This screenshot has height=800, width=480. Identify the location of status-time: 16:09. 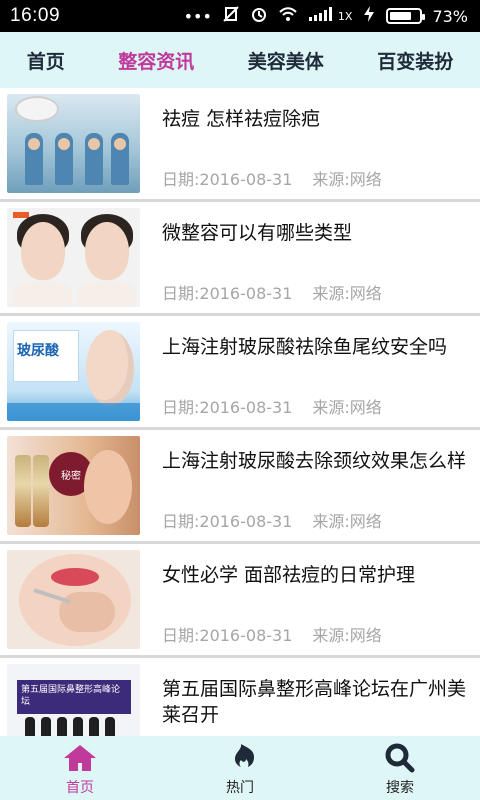
(35, 15).